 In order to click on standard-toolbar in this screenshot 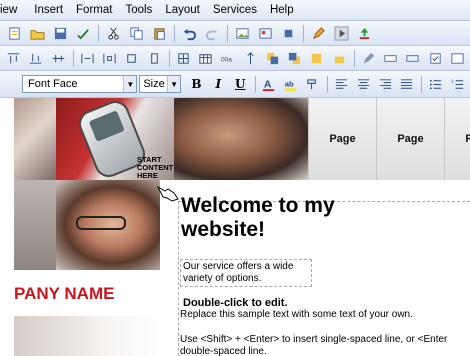, I will do `click(235, 33)`.